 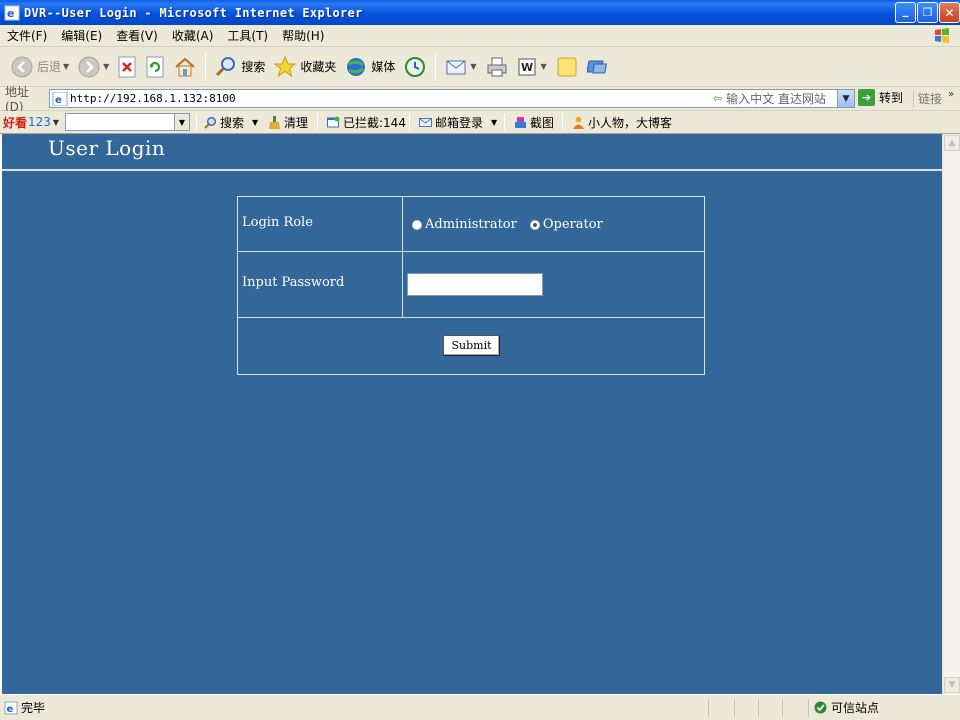 What do you see at coordinates (93, 67) in the screenshot?
I see `forward-button: ▼` at bounding box center [93, 67].